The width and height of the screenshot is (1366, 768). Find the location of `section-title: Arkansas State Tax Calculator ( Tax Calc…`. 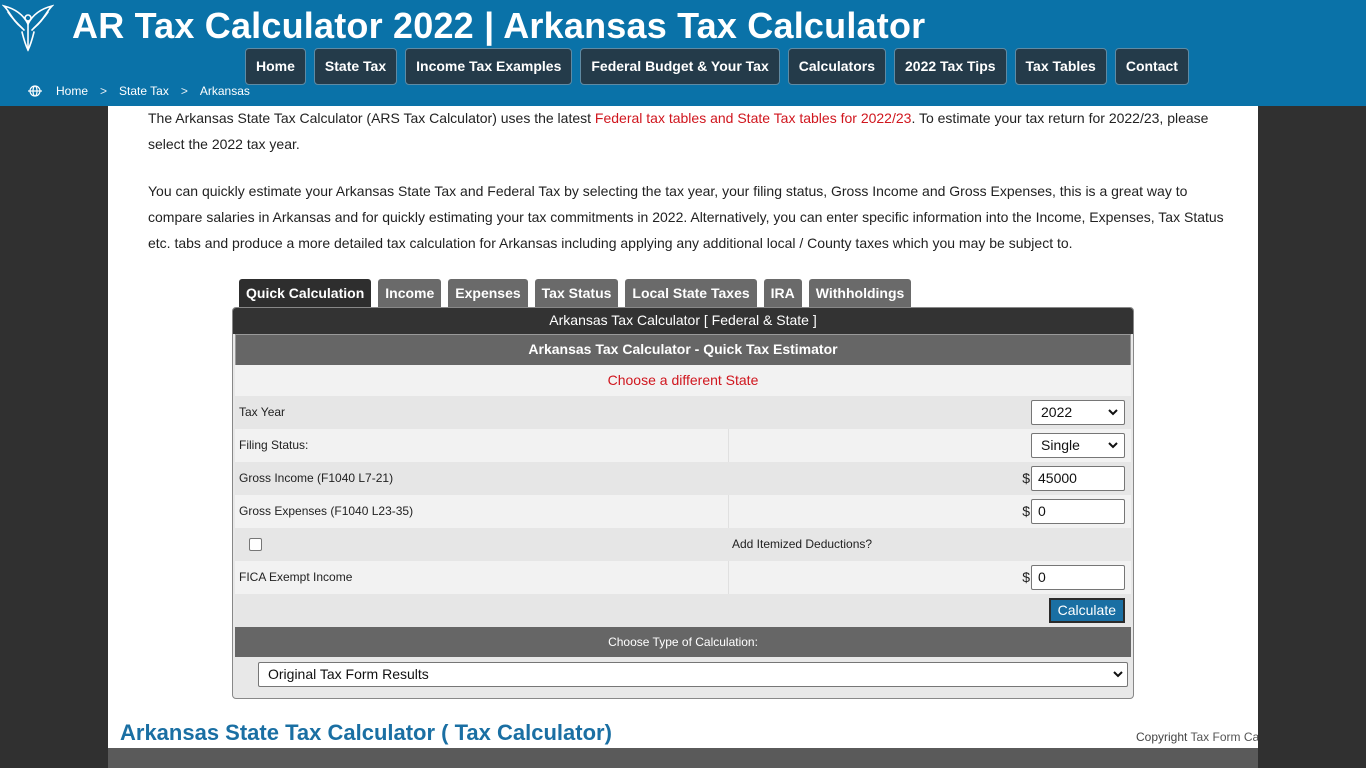

section-title: Arkansas State Tax Calculator ( Tax Calc… is located at coordinates (366, 732).